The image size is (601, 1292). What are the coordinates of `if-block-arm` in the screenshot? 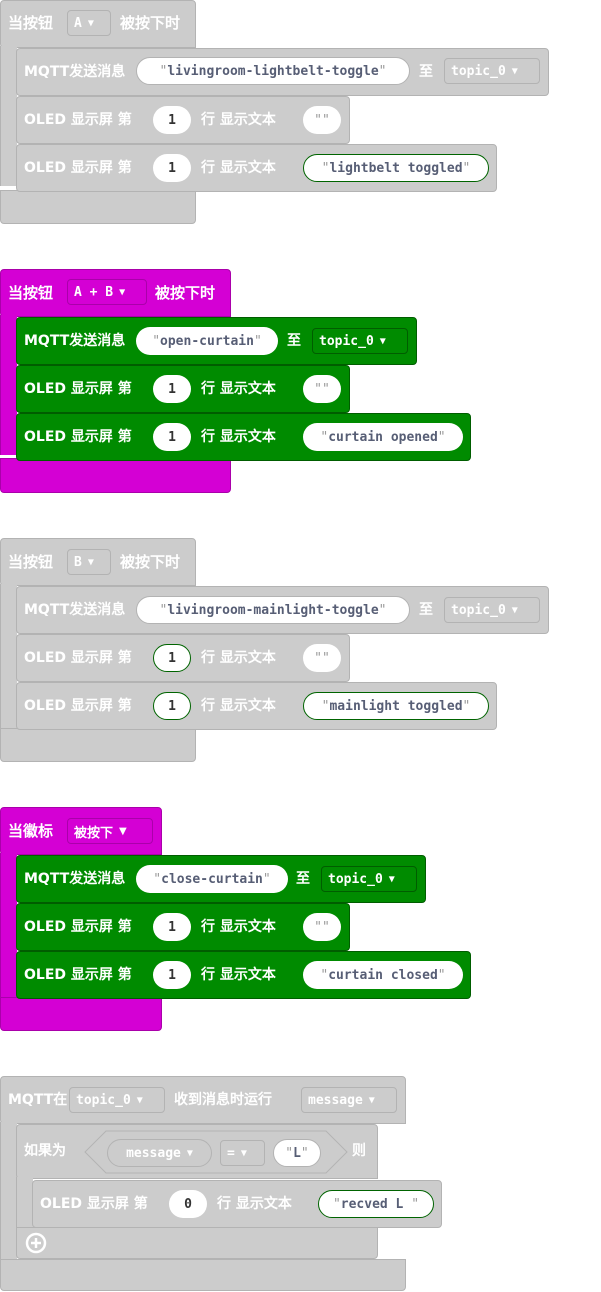 It's located at (24, 1205).